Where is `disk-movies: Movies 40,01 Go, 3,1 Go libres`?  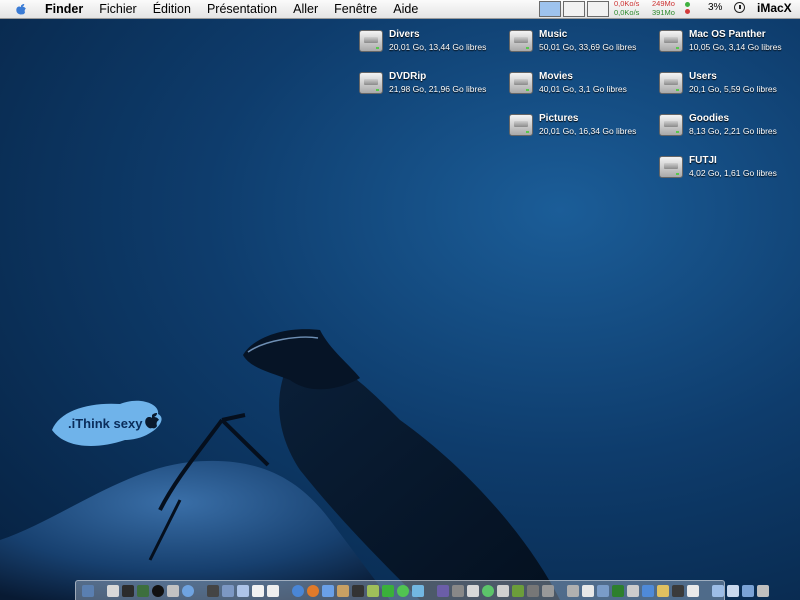 disk-movies: Movies 40,01 Go, 3,1 Go libres is located at coordinates (568, 83).